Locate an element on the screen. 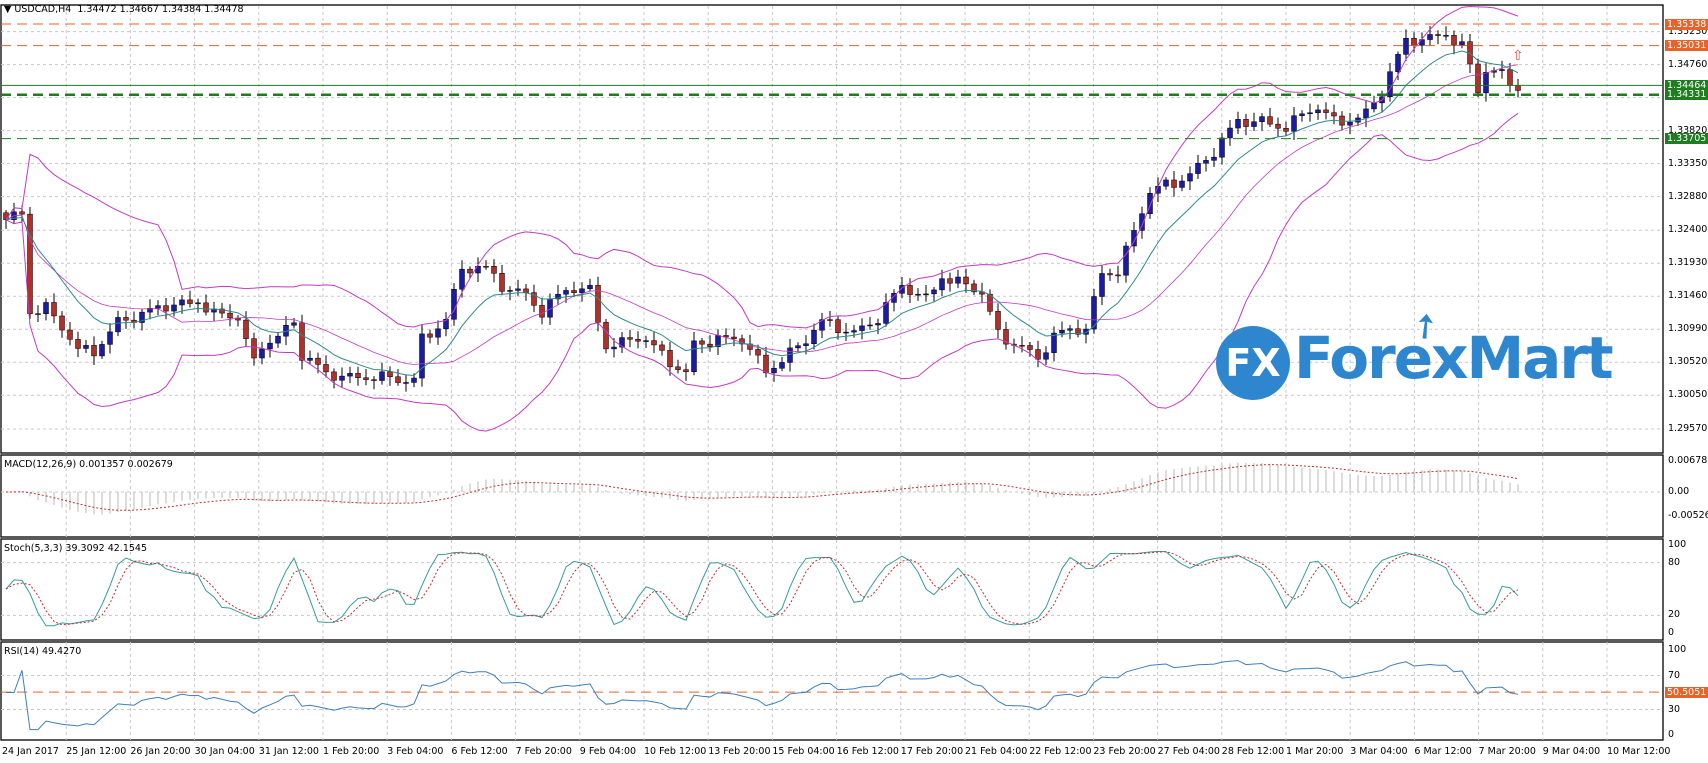 The image size is (1708, 763). stoch-tick-label: 20 is located at coordinates (1674, 615).